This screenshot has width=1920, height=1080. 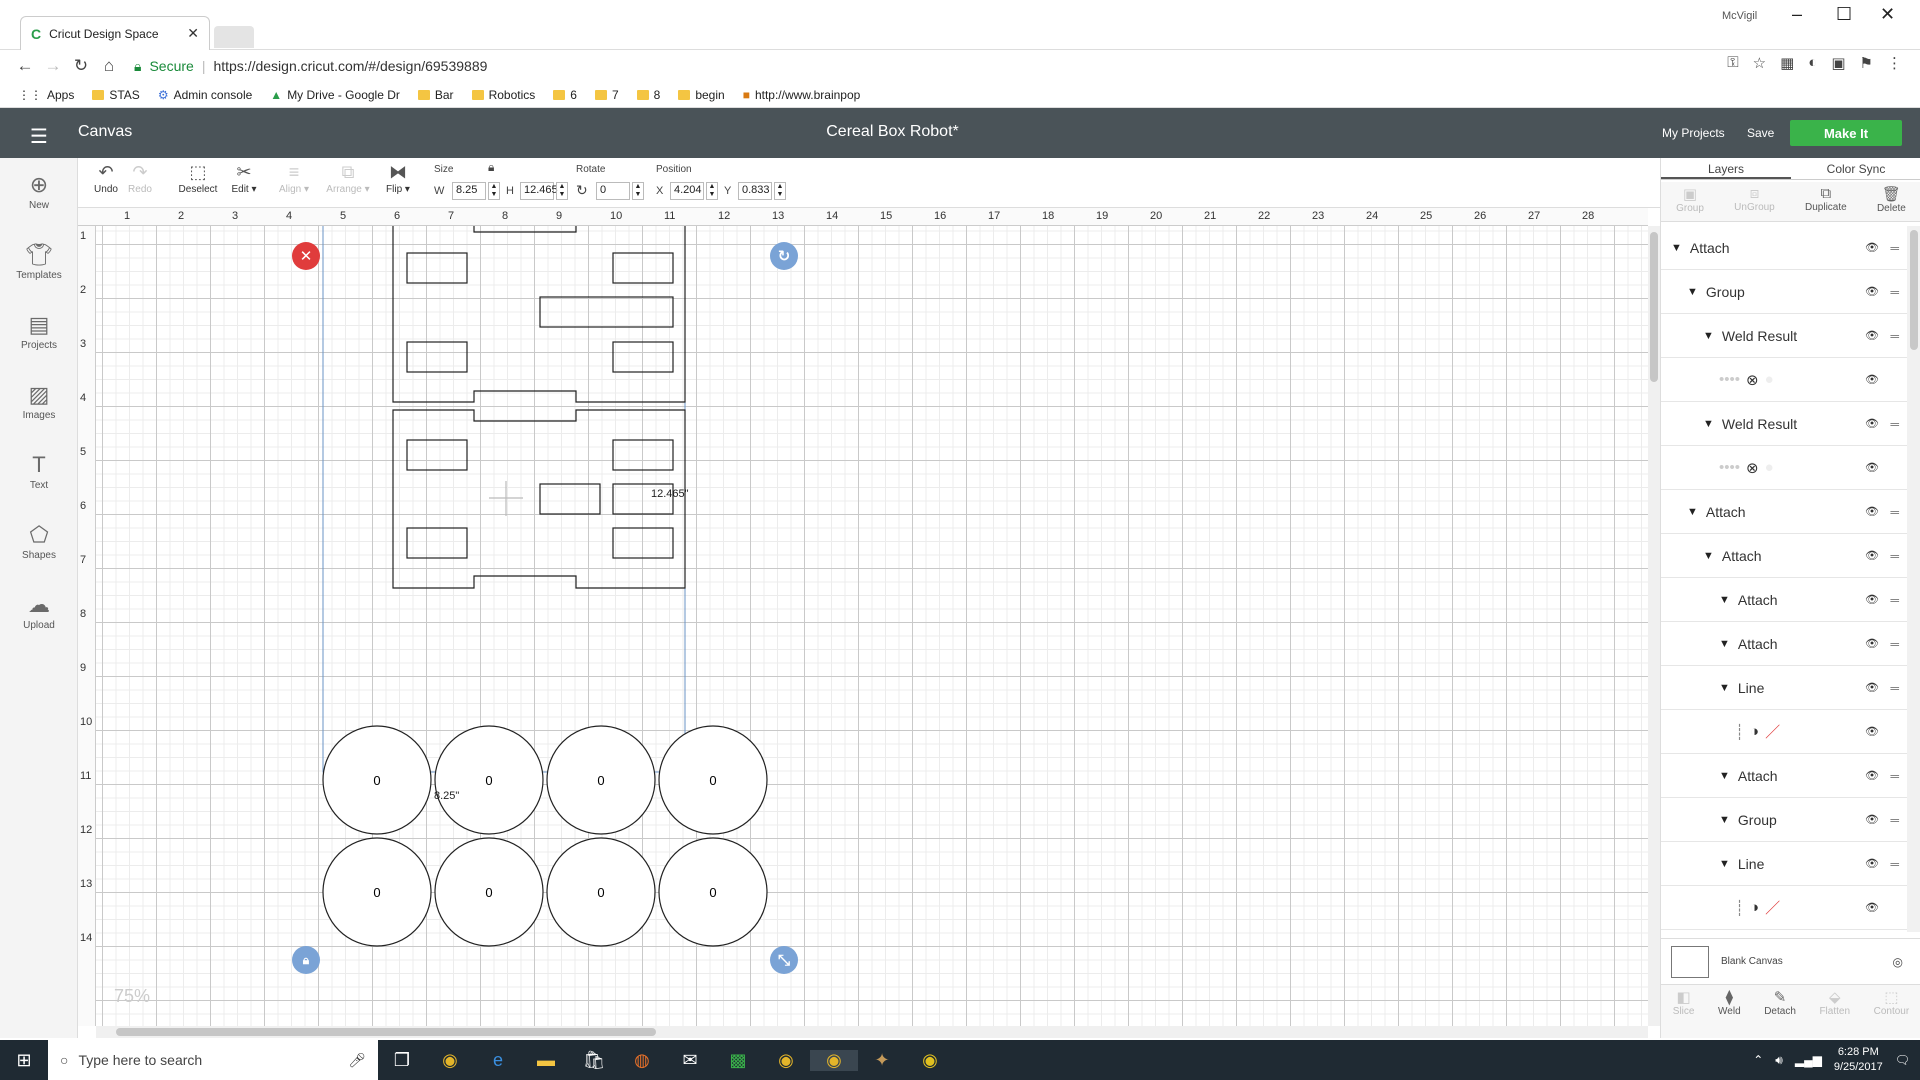 What do you see at coordinates (1834, 1011) in the screenshot?
I see `flatten-button: ⬙ Flatten` at bounding box center [1834, 1011].